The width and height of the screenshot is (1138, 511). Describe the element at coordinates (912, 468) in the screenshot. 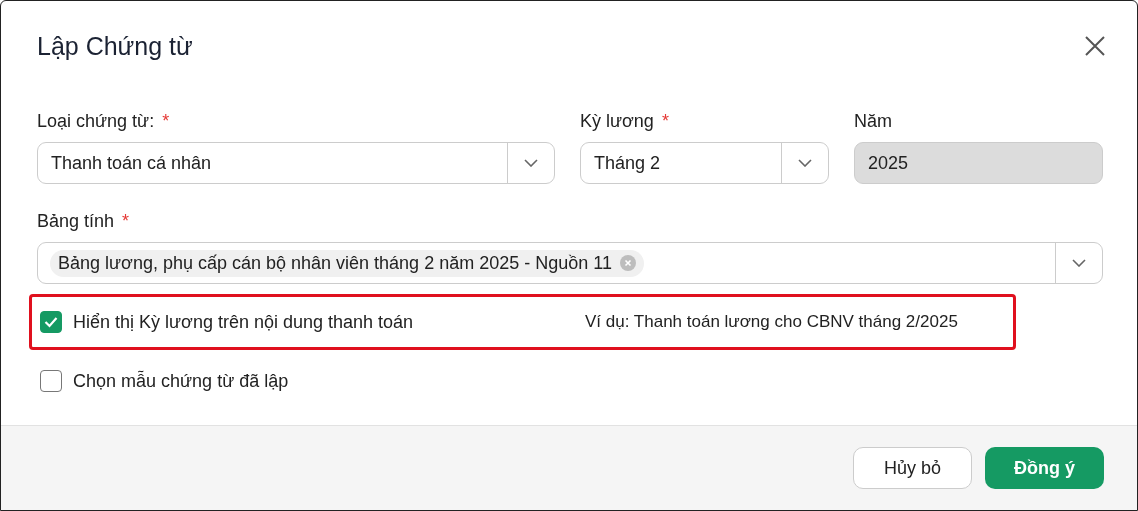

I see `cancel-button: Hủy bỏ` at that location.